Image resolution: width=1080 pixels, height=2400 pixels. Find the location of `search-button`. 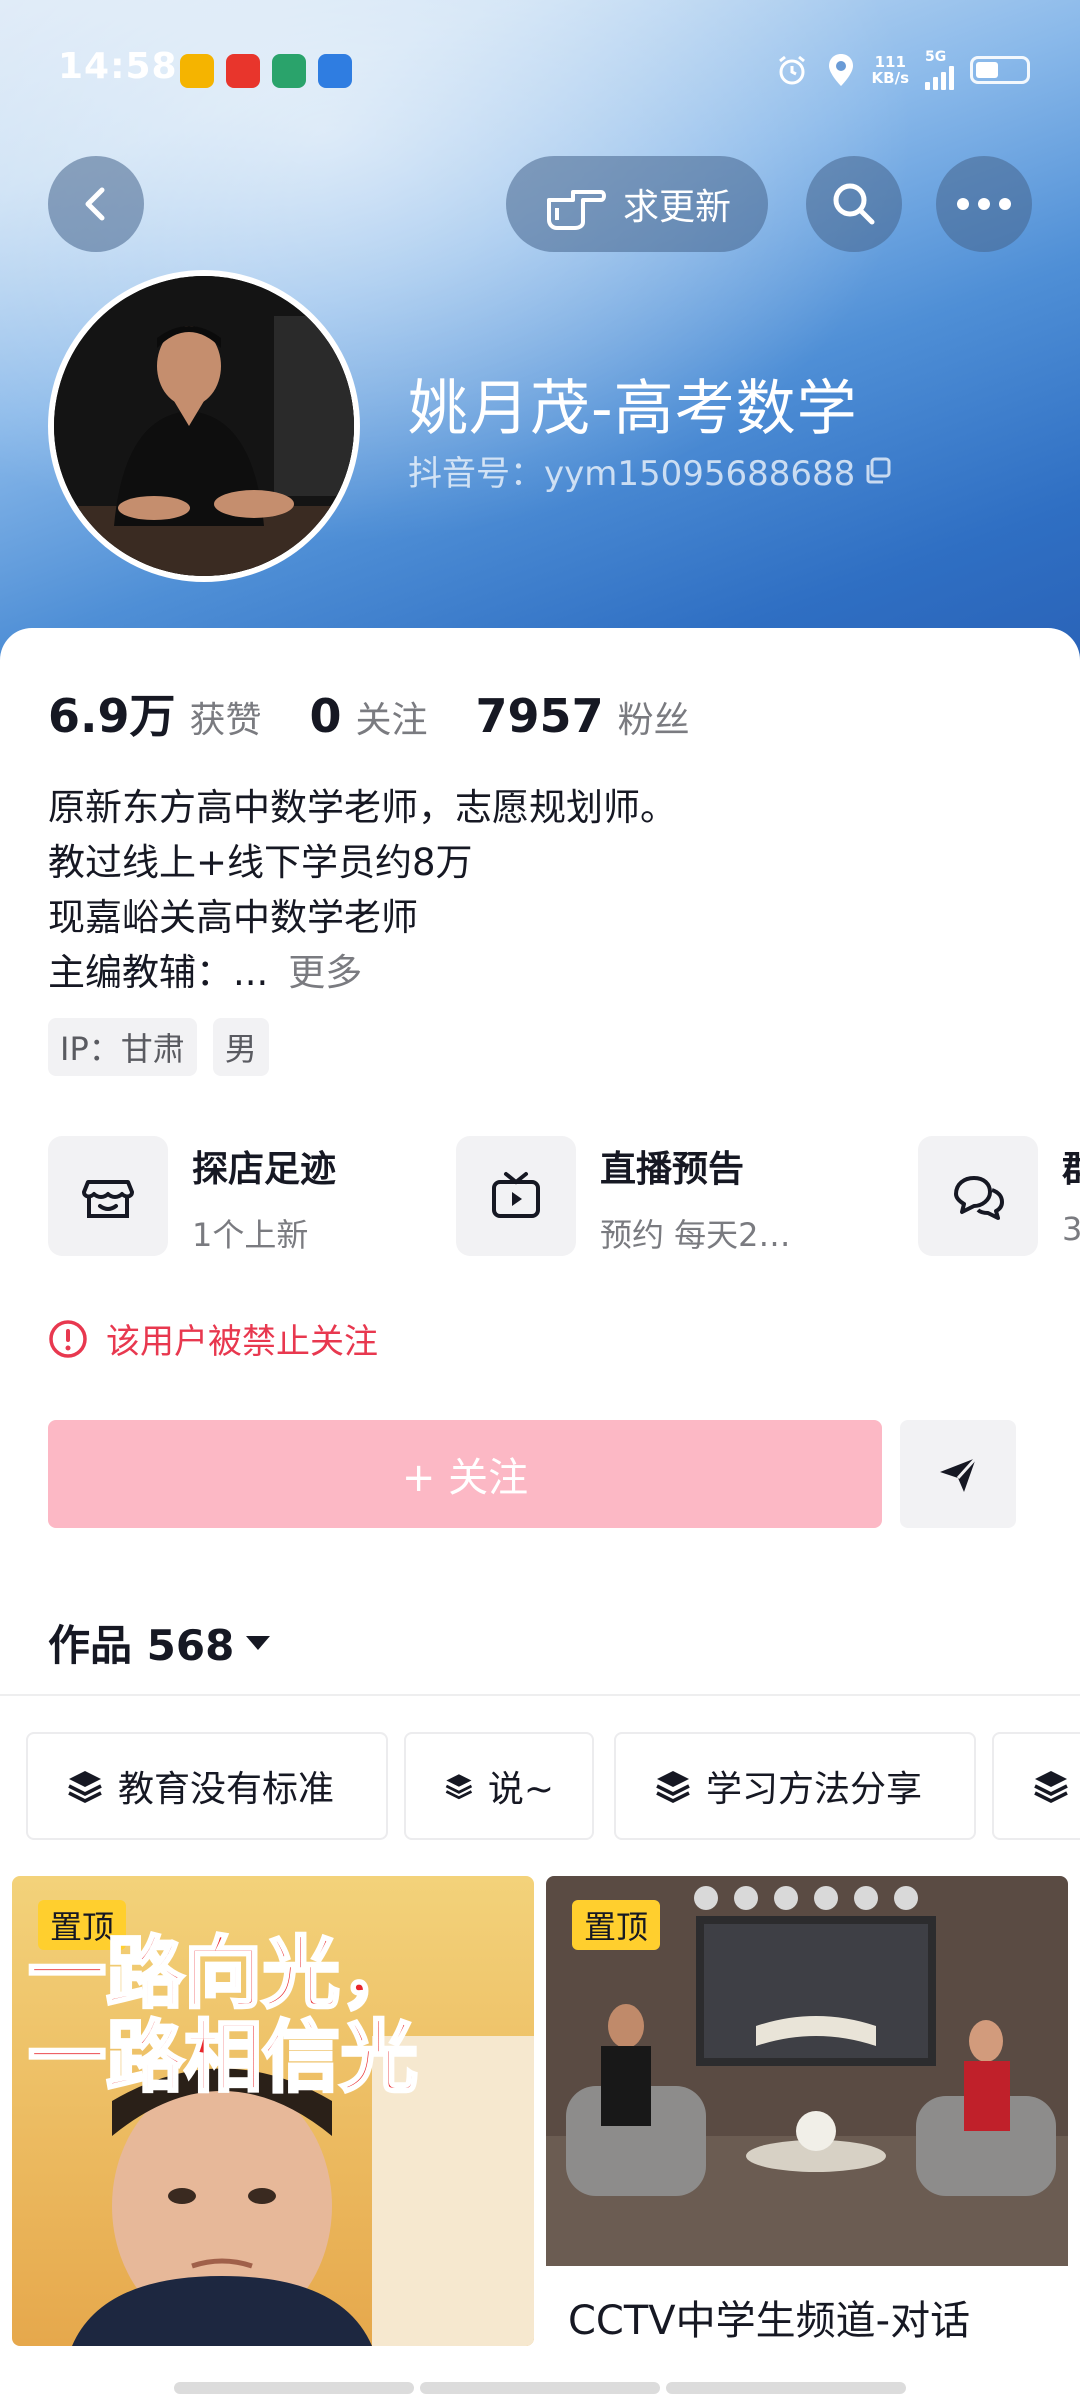

search-button is located at coordinates (854, 204).